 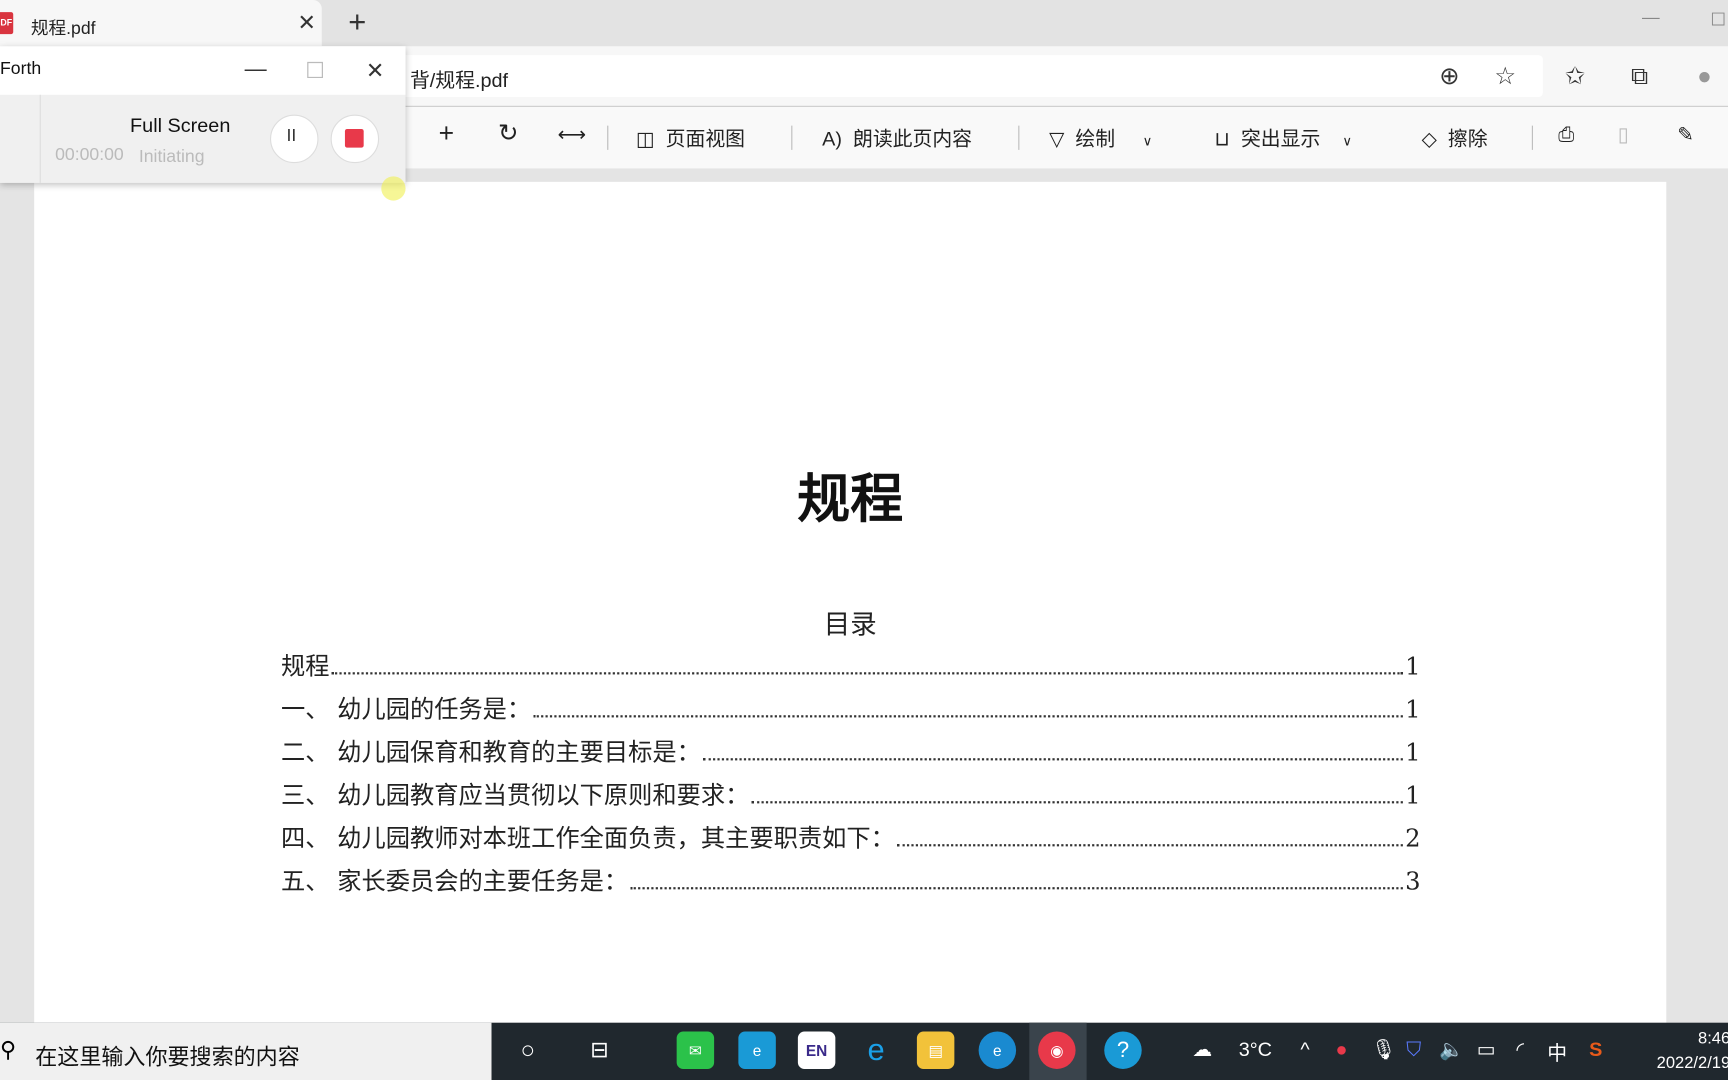 I want to click on recorder-app-name: Forth, so click(x=21, y=69).